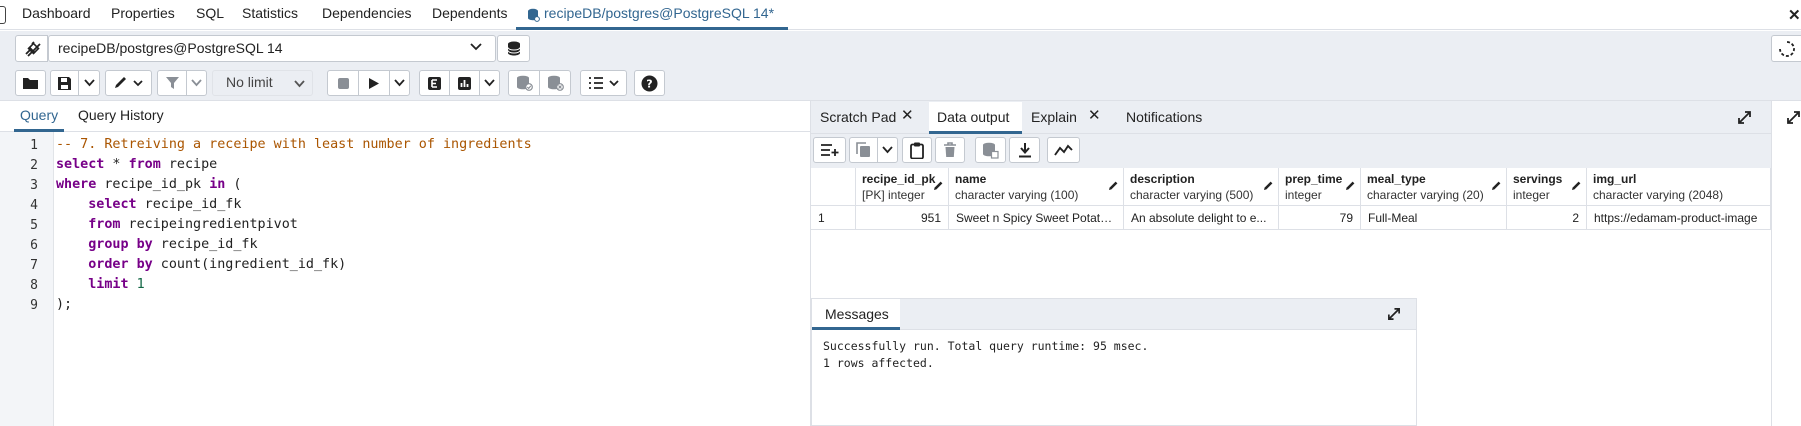 Image resolution: width=1801 pixels, height=426 pixels. What do you see at coordinates (30, 83) in the screenshot?
I see `open-file-button` at bounding box center [30, 83].